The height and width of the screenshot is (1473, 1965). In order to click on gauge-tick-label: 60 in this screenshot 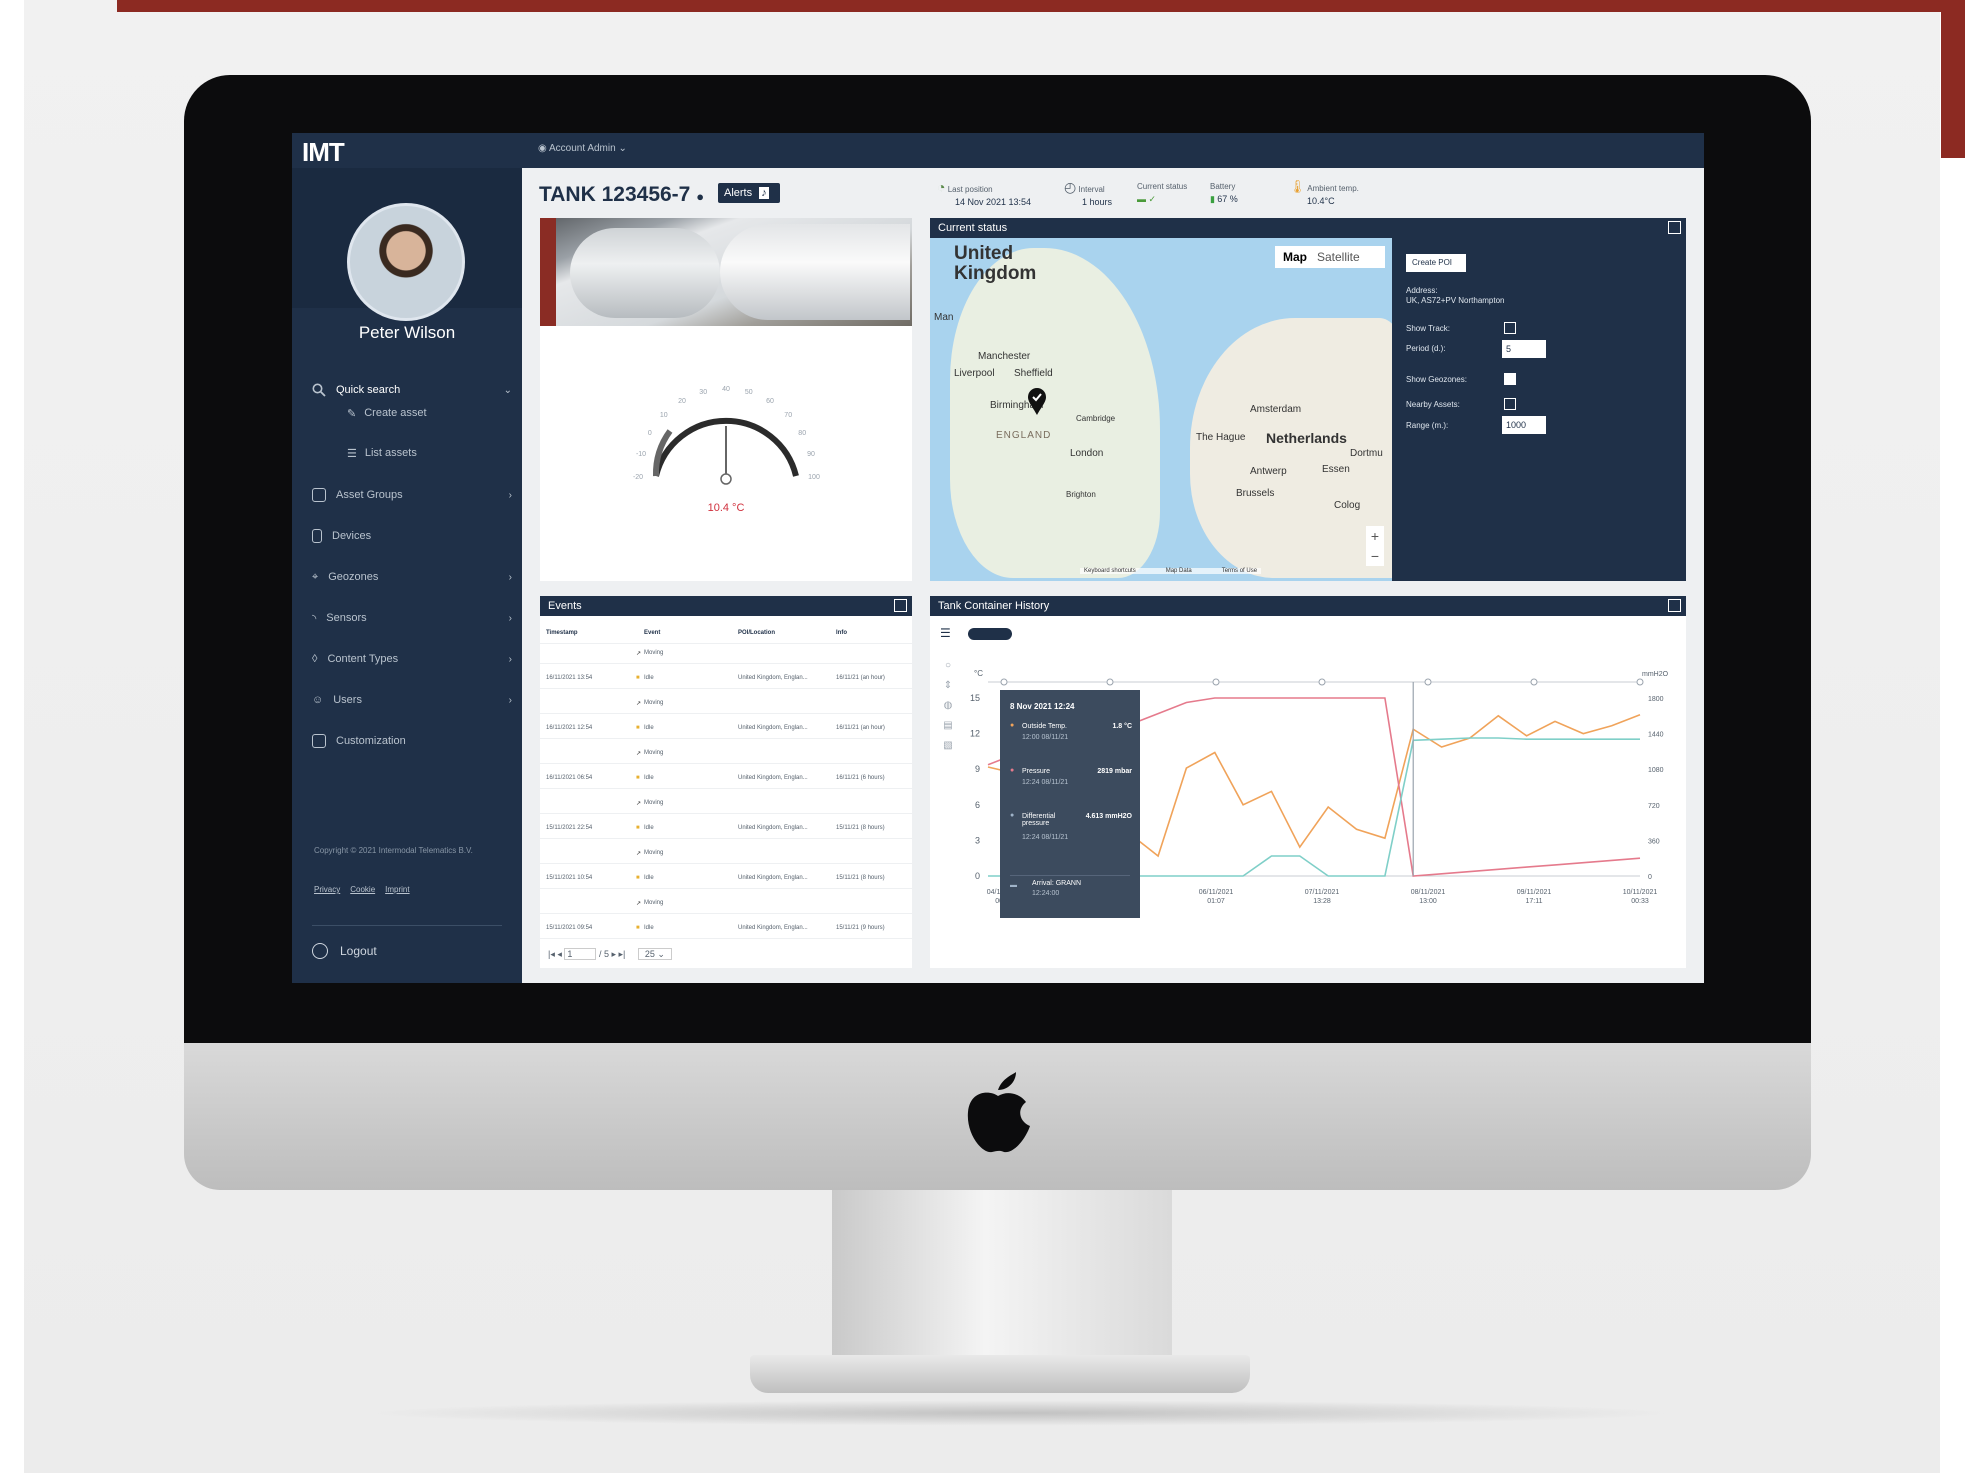, I will do `click(770, 401)`.